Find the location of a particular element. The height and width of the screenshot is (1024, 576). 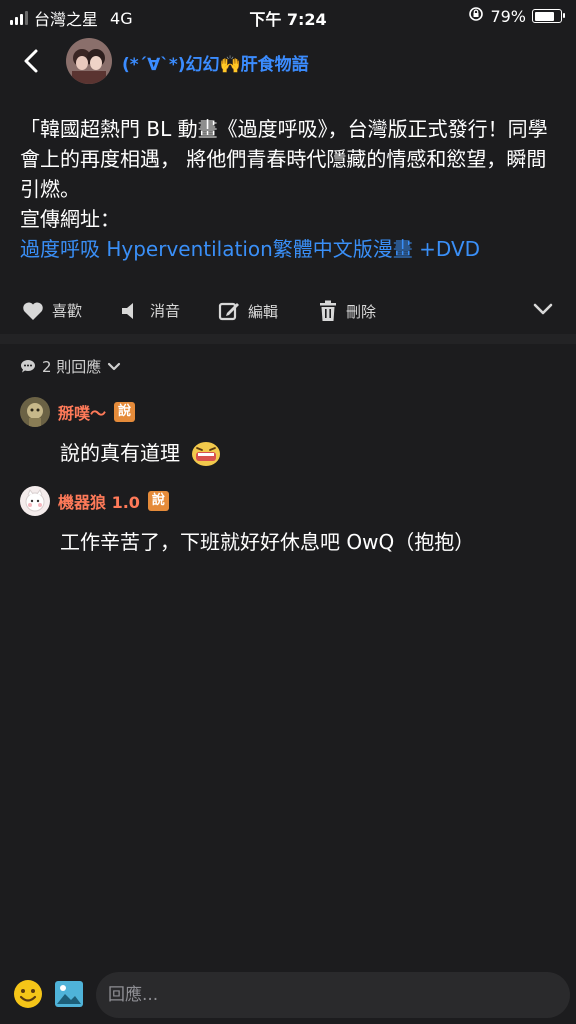

reply-item: 機器狼 1.0 說 工作辛苦了，下班就好好休息吧 OwQ（抱抱） is located at coordinates (290, 521).